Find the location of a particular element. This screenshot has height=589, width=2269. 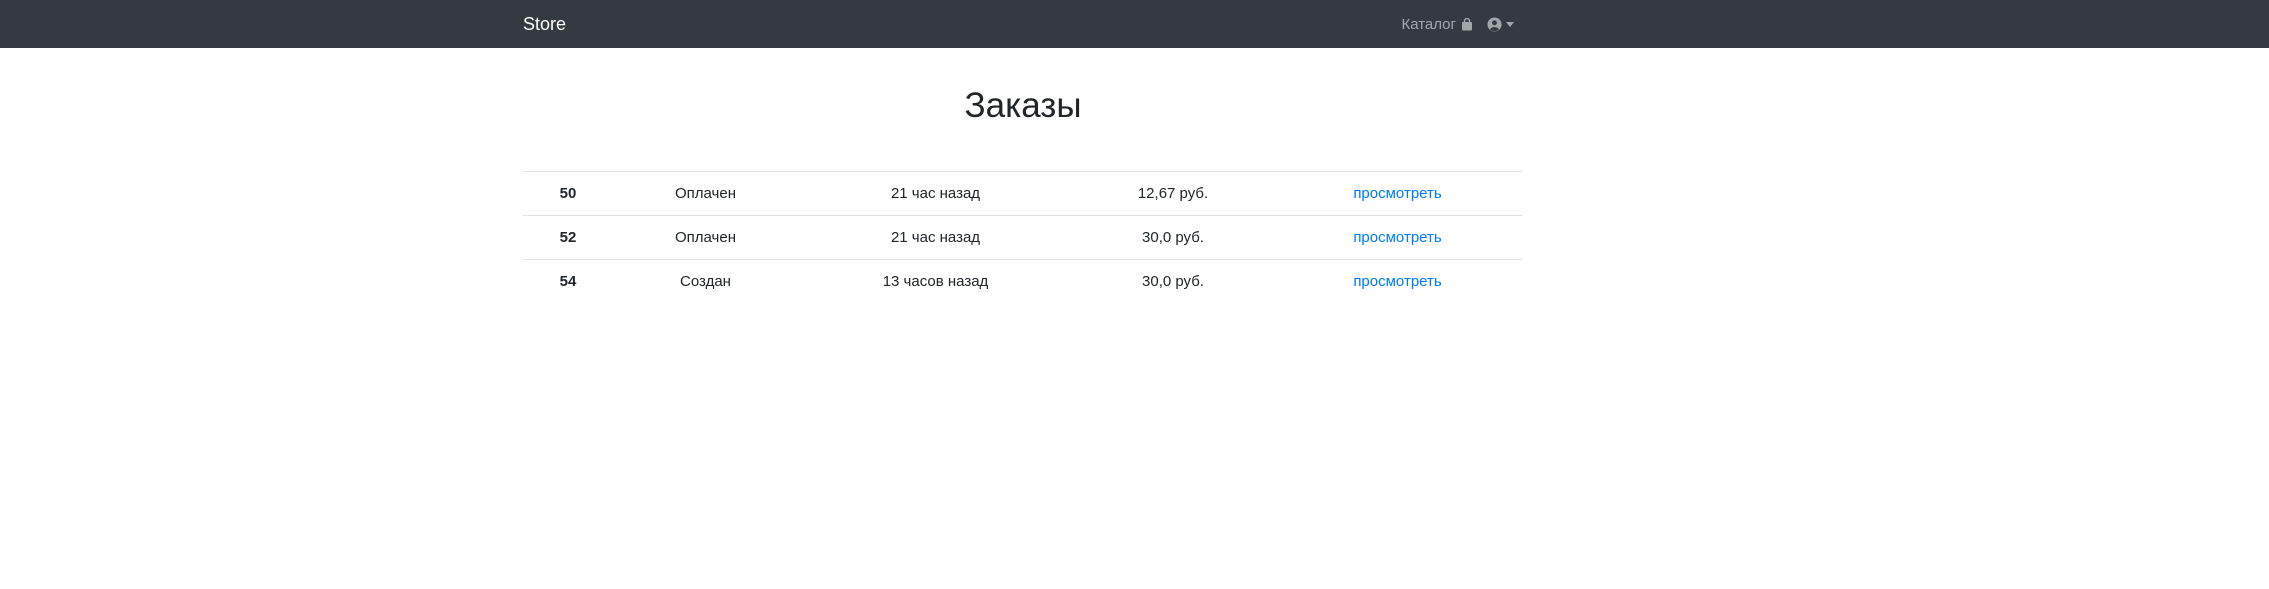

order-id: 54 is located at coordinates (568, 281).